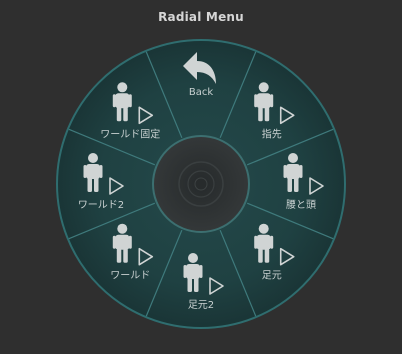  Describe the element at coordinates (201, 92) in the screenshot. I see `menu-item-label: Back` at that location.